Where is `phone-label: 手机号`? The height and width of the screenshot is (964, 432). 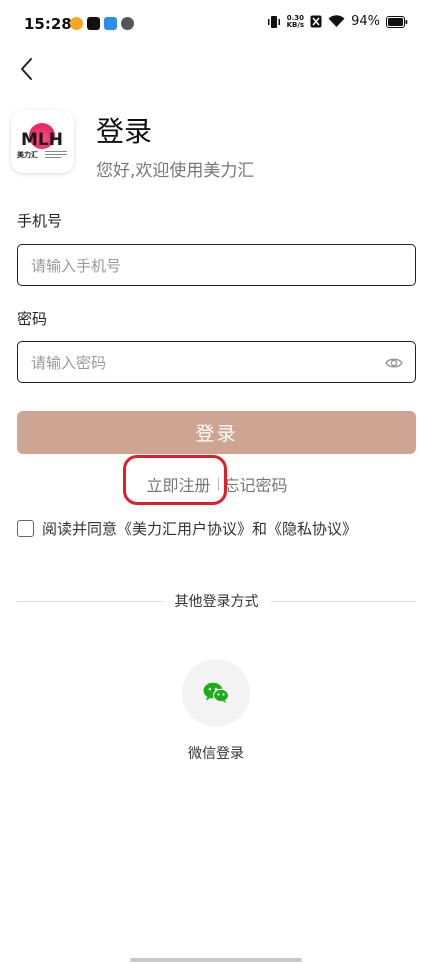
phone-label: 手机号 is located at coordinates (40, 221).